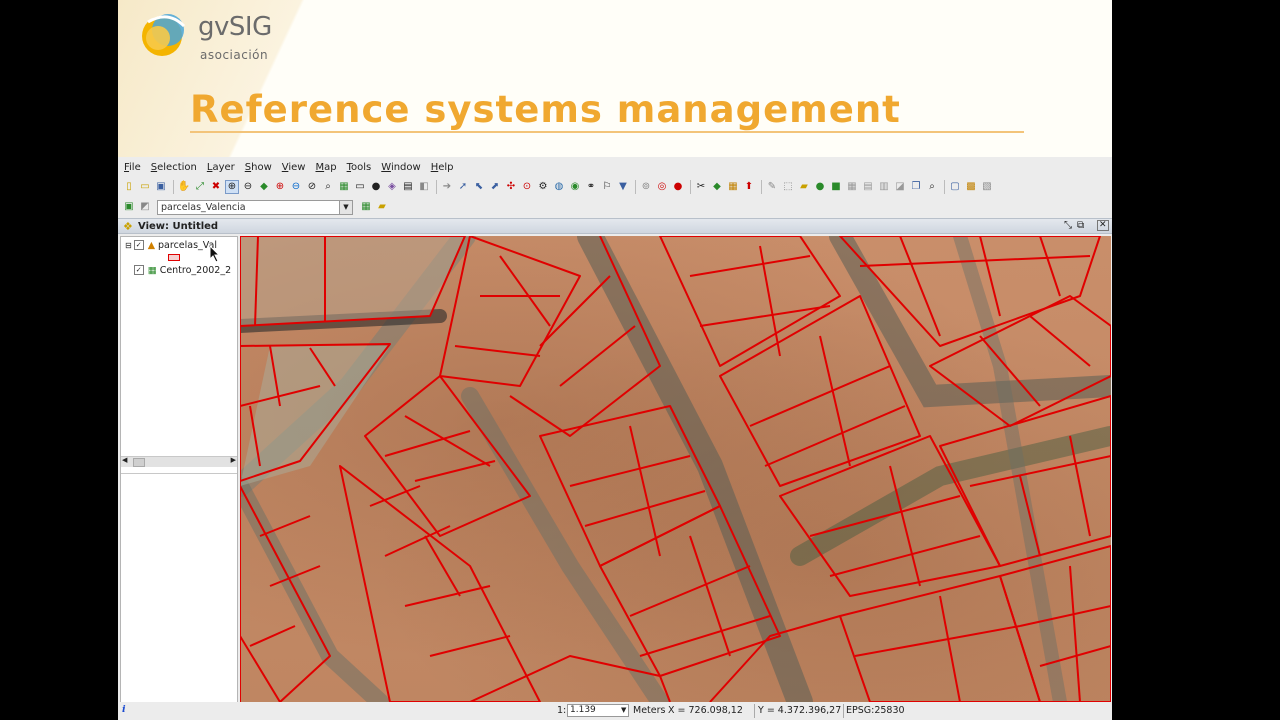 This screenshot has height=720, width=1280. Describe the element at coordinates (139, 462) in the screenshot. I see `scrollbar-thumb` at that location.